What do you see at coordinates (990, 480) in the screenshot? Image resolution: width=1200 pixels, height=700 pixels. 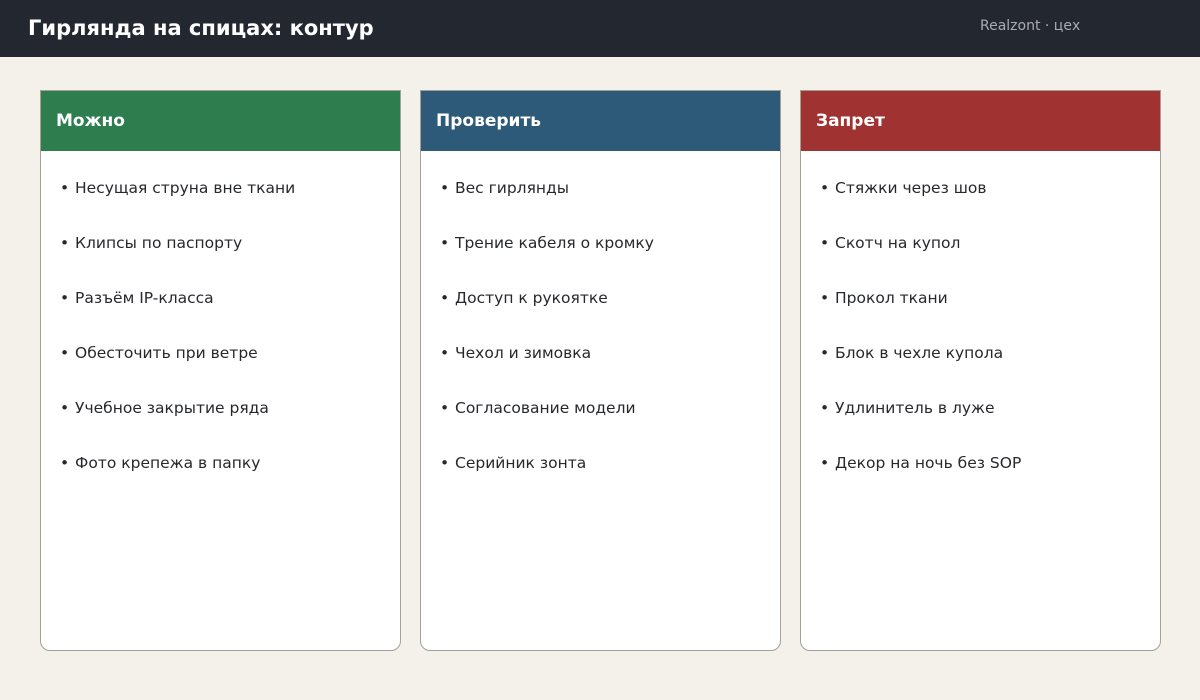 I see `list-item: • Декор на ночь без SOP` at bounding box center [990, 480].